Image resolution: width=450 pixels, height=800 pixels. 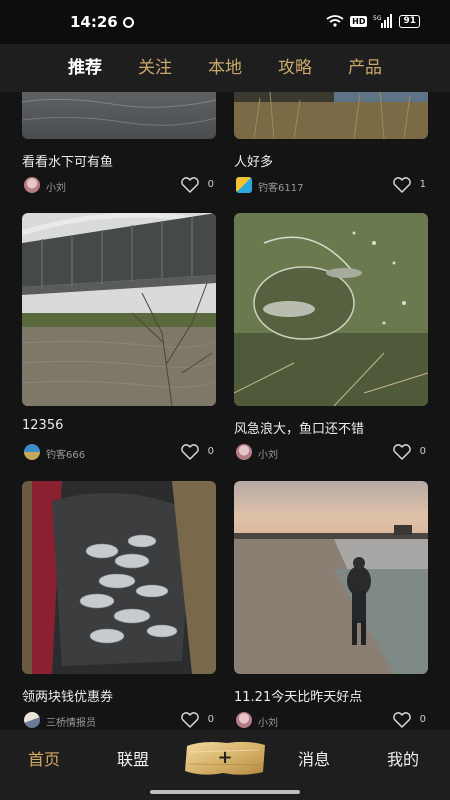 I want to click on battery-level: 91, so click(x=409, y=21).